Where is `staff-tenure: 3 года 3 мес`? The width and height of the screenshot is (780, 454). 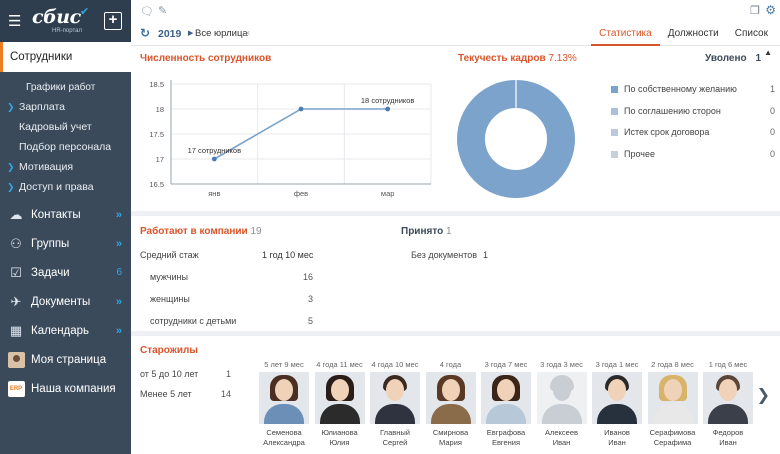 staff-tenure: 3 года 3 мес is located at coordinates (561, 364).